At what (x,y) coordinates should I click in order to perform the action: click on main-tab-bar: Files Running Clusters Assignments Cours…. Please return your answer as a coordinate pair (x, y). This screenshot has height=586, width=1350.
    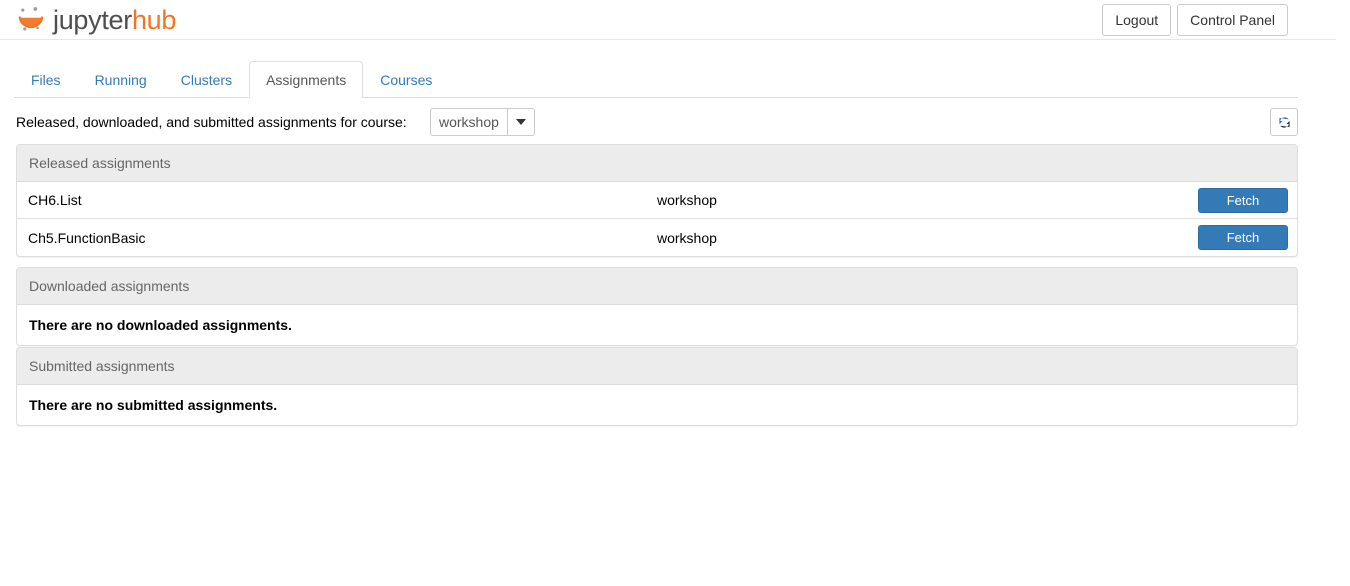
    Looking at the image, I should click on (656, 79).